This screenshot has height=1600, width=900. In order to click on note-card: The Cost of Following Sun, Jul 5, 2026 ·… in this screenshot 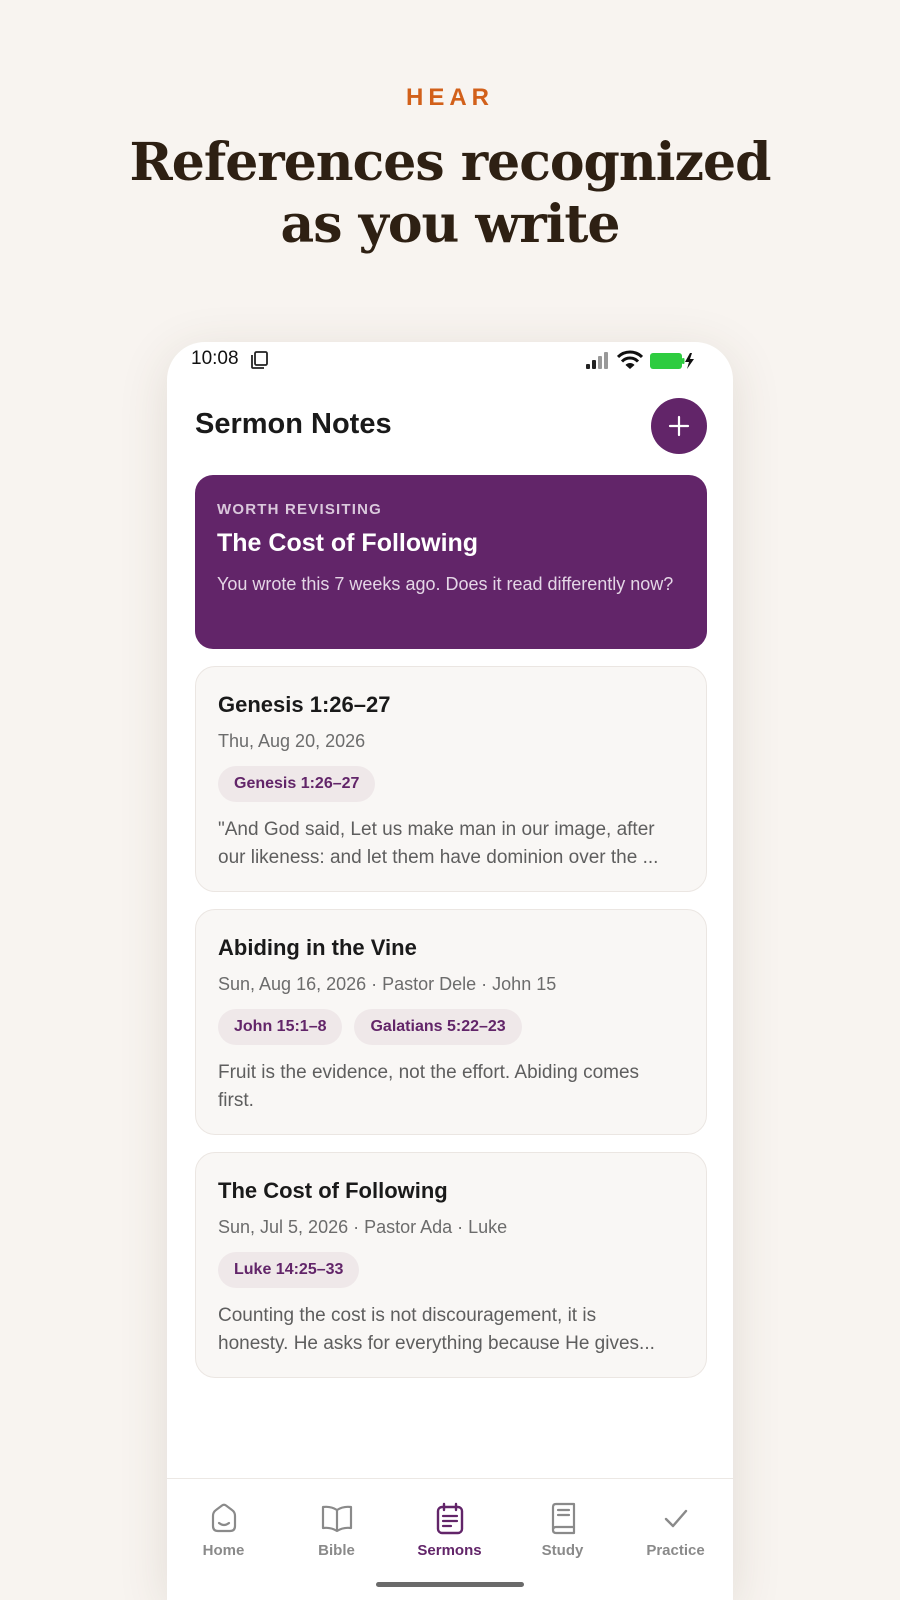, I will do `click(451, 1265)`.